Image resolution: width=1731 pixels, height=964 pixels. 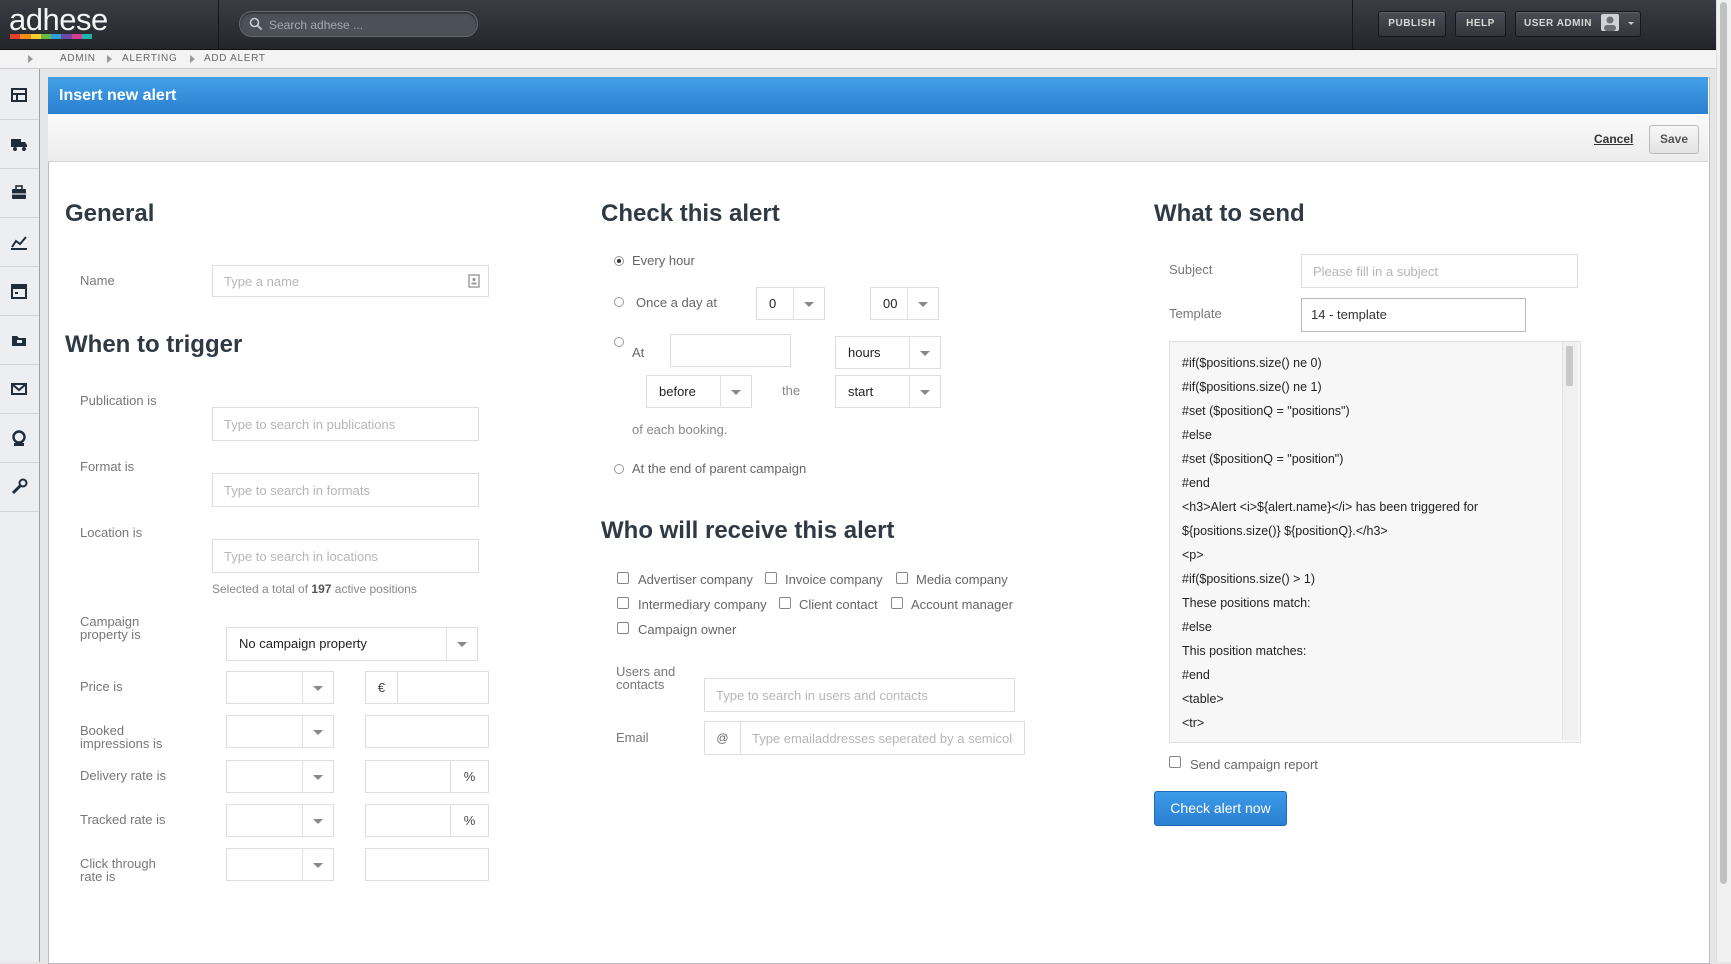 I want to click on intermediary-company-label: Intermediary company, so click(x=702, y=604).